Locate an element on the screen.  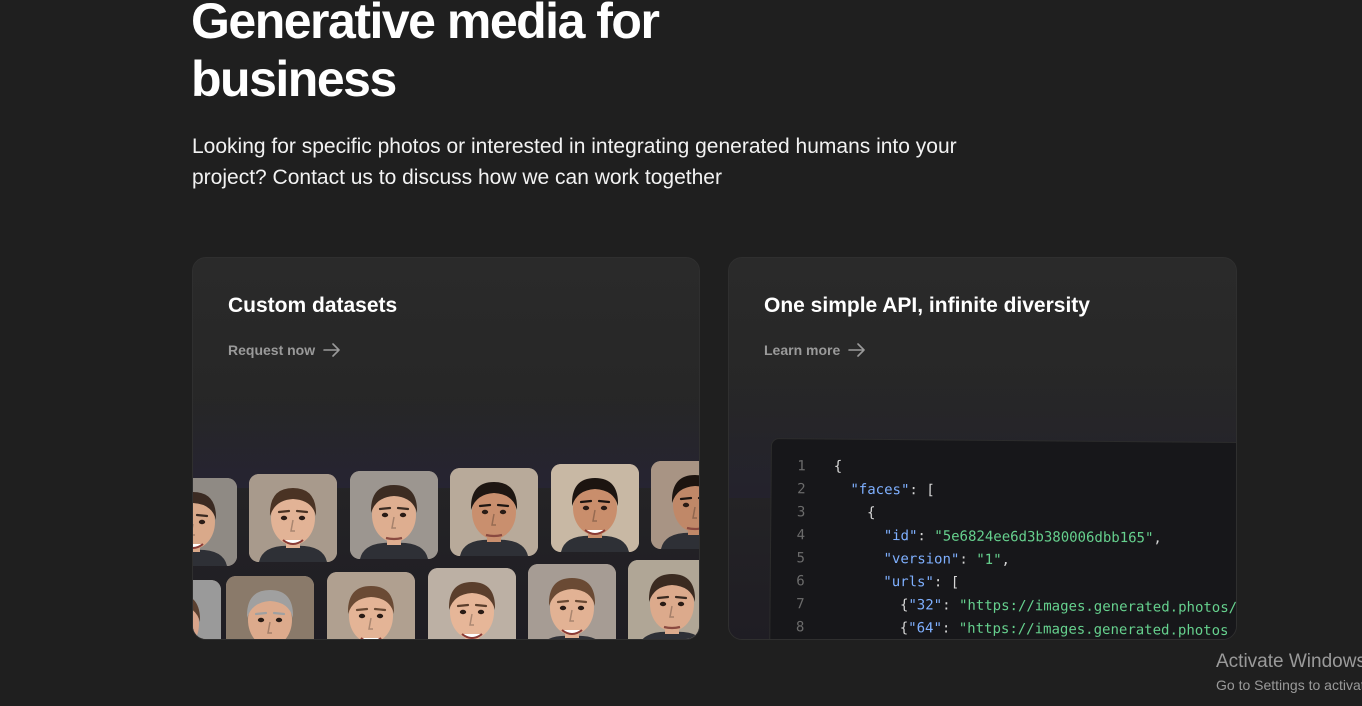
request-now-link: Request now is located at coordinates (284, 350).